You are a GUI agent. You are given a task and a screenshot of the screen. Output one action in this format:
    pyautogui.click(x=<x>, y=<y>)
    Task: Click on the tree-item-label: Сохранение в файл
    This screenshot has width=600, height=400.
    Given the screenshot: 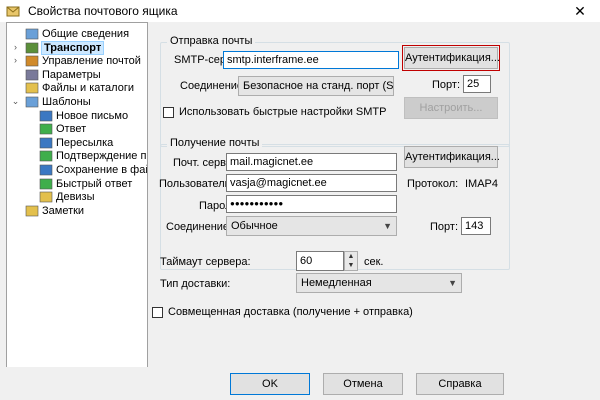 What is the action you would take?
    pyautogui.click(x=102, y=170)
    